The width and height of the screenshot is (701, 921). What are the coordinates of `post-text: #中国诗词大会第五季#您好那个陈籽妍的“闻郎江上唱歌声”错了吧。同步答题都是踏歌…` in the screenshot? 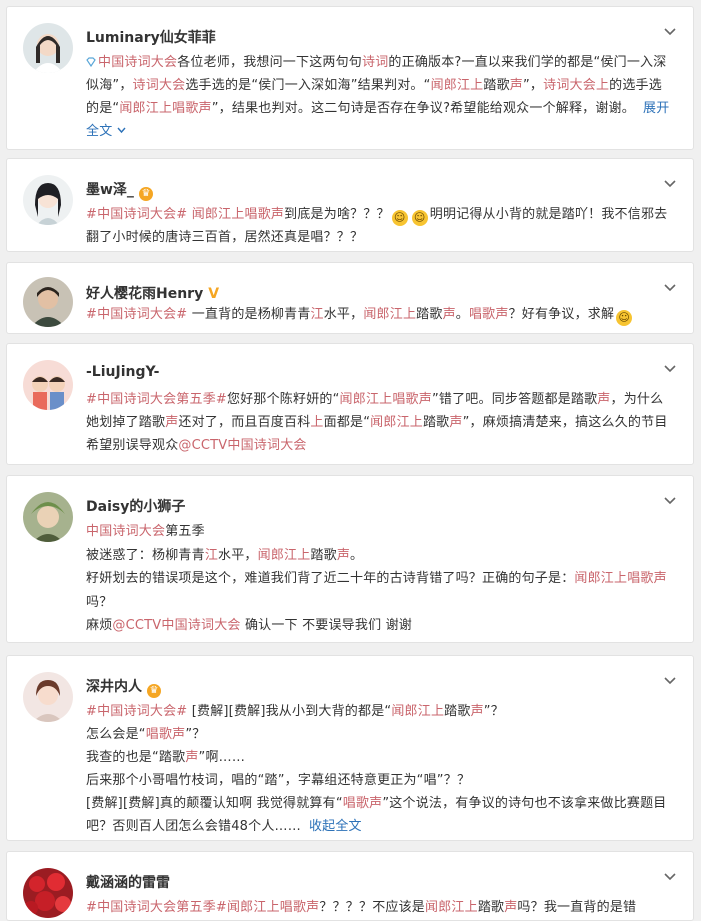 It's located at (380, 422).